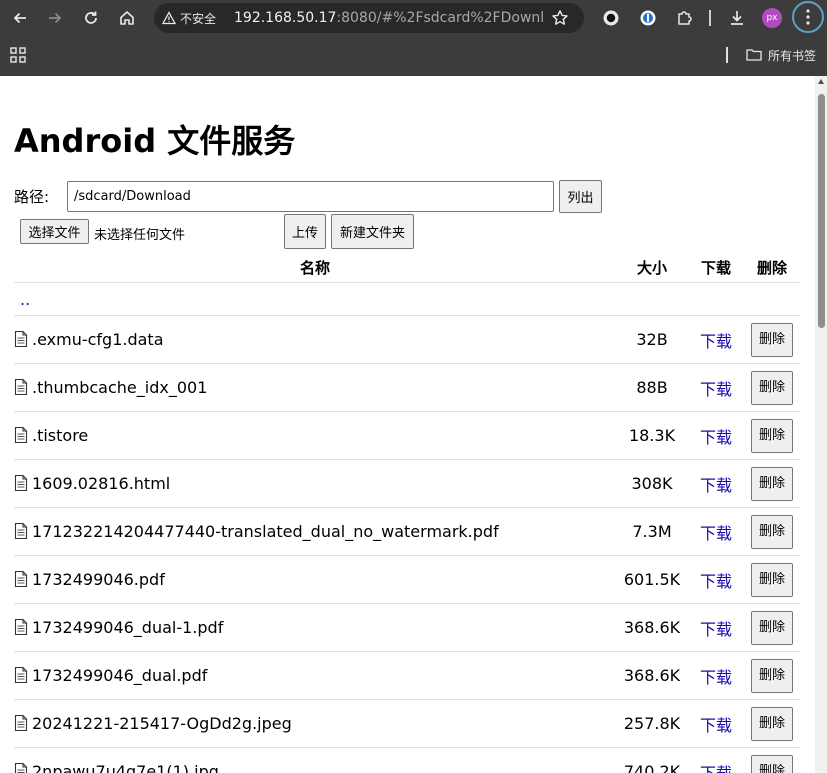 Image resolution: width=827 pixels, height=773 pixels. What do you see at coordinates (315, 579) in the screenshot?
I see `file-name-cell: 1732499046.pdf` at bounding box center [315, 579].